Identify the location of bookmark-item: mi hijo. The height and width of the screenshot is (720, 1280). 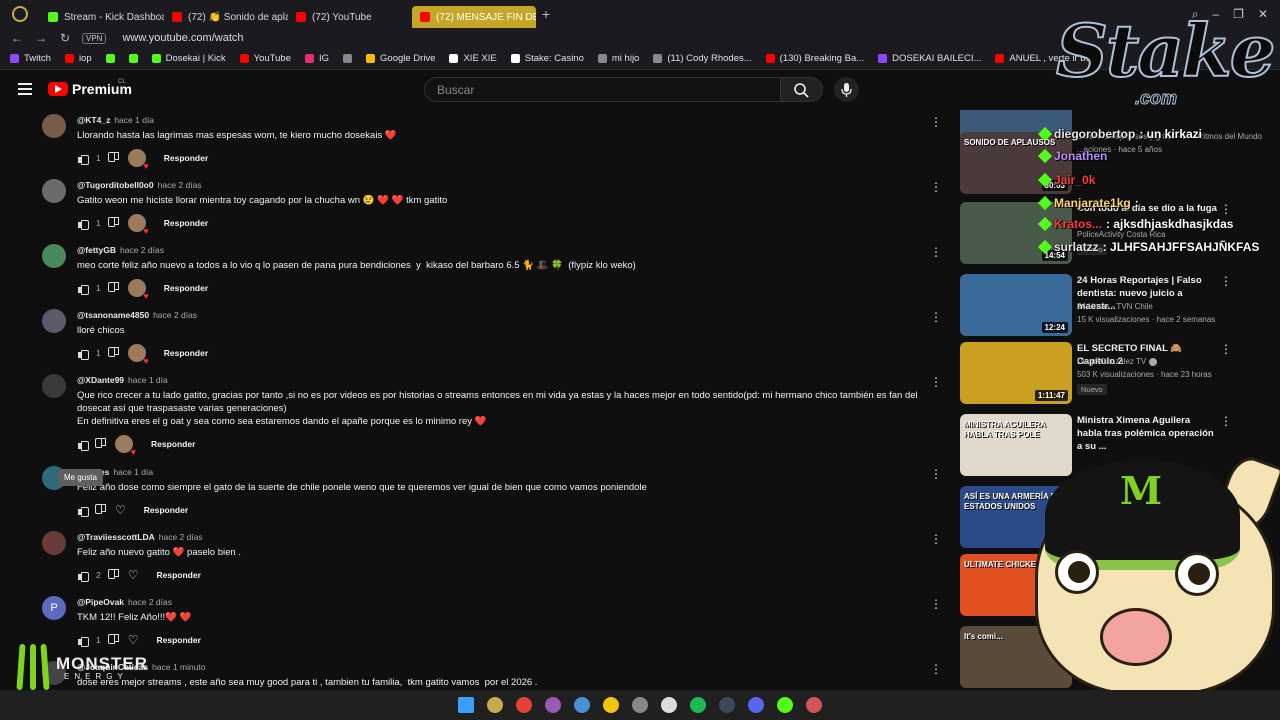
(618, 58).